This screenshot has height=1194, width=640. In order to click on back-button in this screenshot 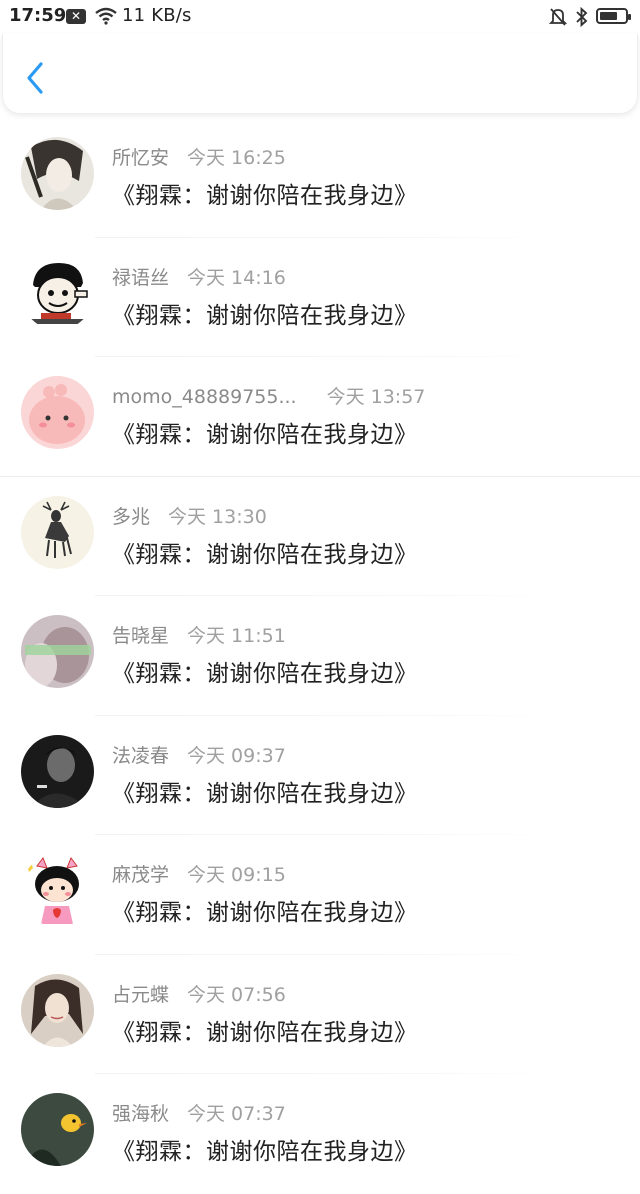, I will do `click(36, 78)`.